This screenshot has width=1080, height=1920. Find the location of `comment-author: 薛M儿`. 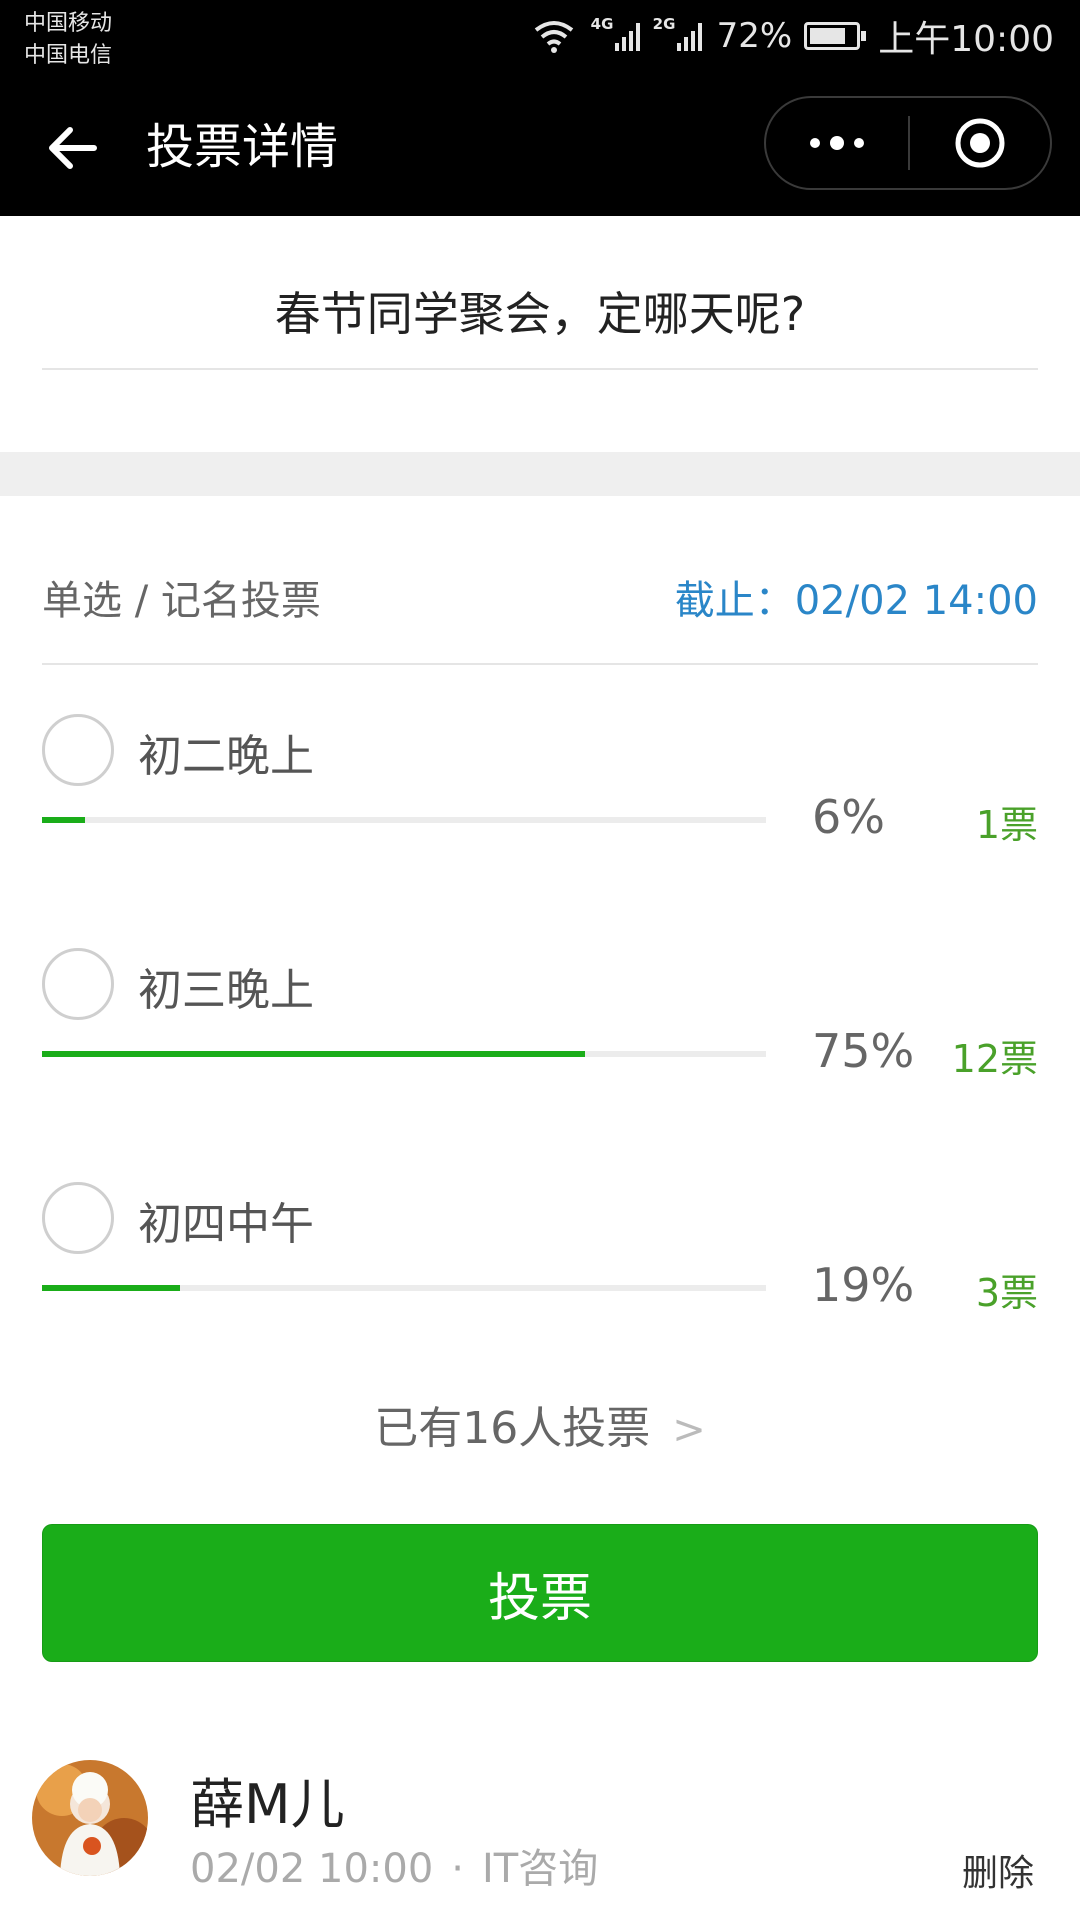

comment-author: 薛M儿 is located at coordinates (267, 1804).